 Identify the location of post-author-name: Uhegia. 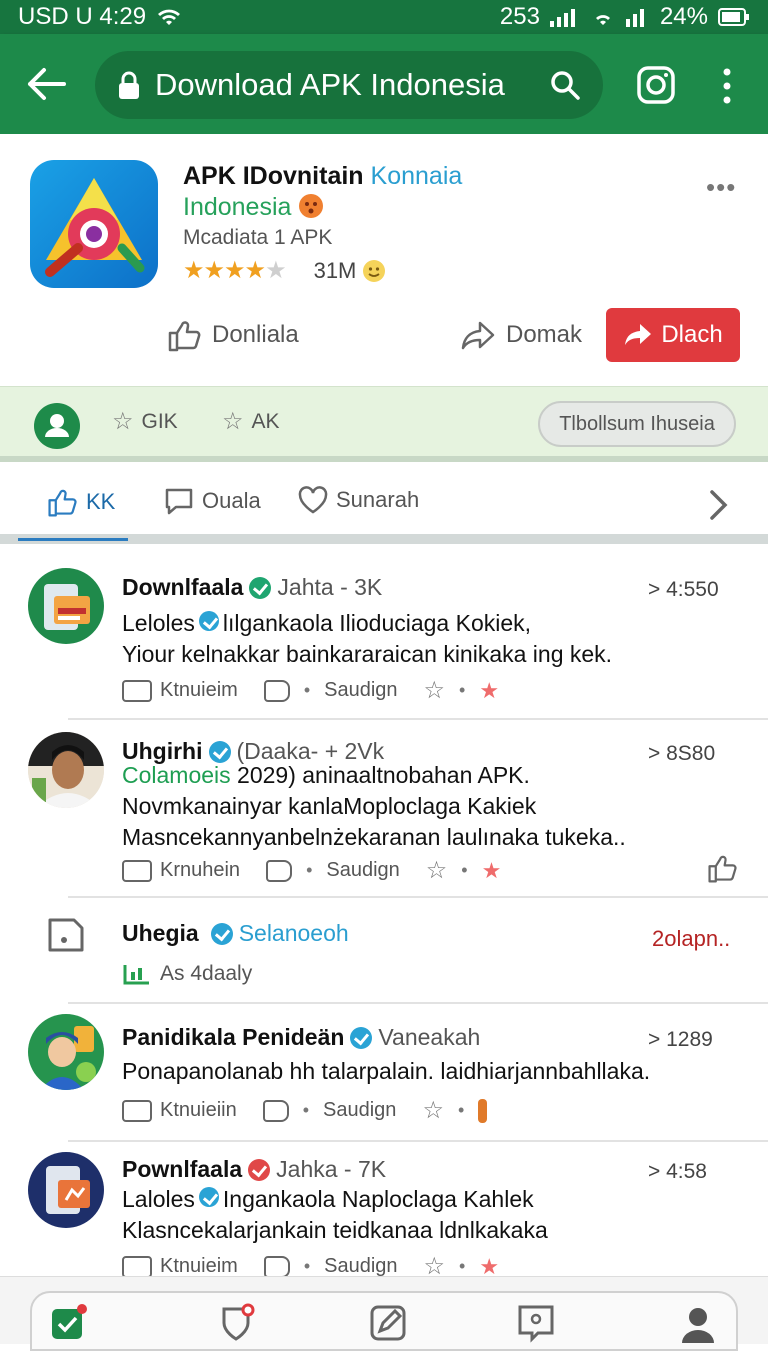
(160, 933).